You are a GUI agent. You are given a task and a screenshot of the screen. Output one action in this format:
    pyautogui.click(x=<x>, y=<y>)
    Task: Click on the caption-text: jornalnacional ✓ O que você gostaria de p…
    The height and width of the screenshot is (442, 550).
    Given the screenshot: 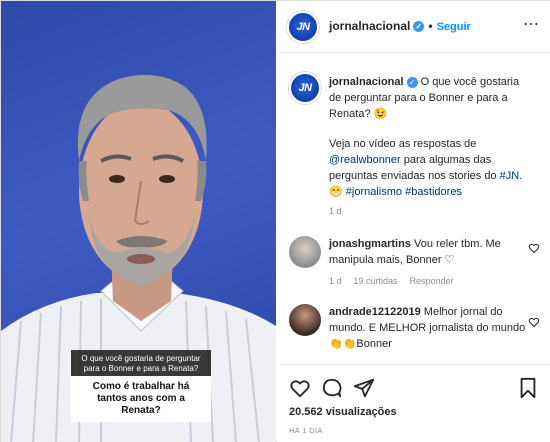 What is the action you would take?
    pyautogui.click(x=429, y=137)
    